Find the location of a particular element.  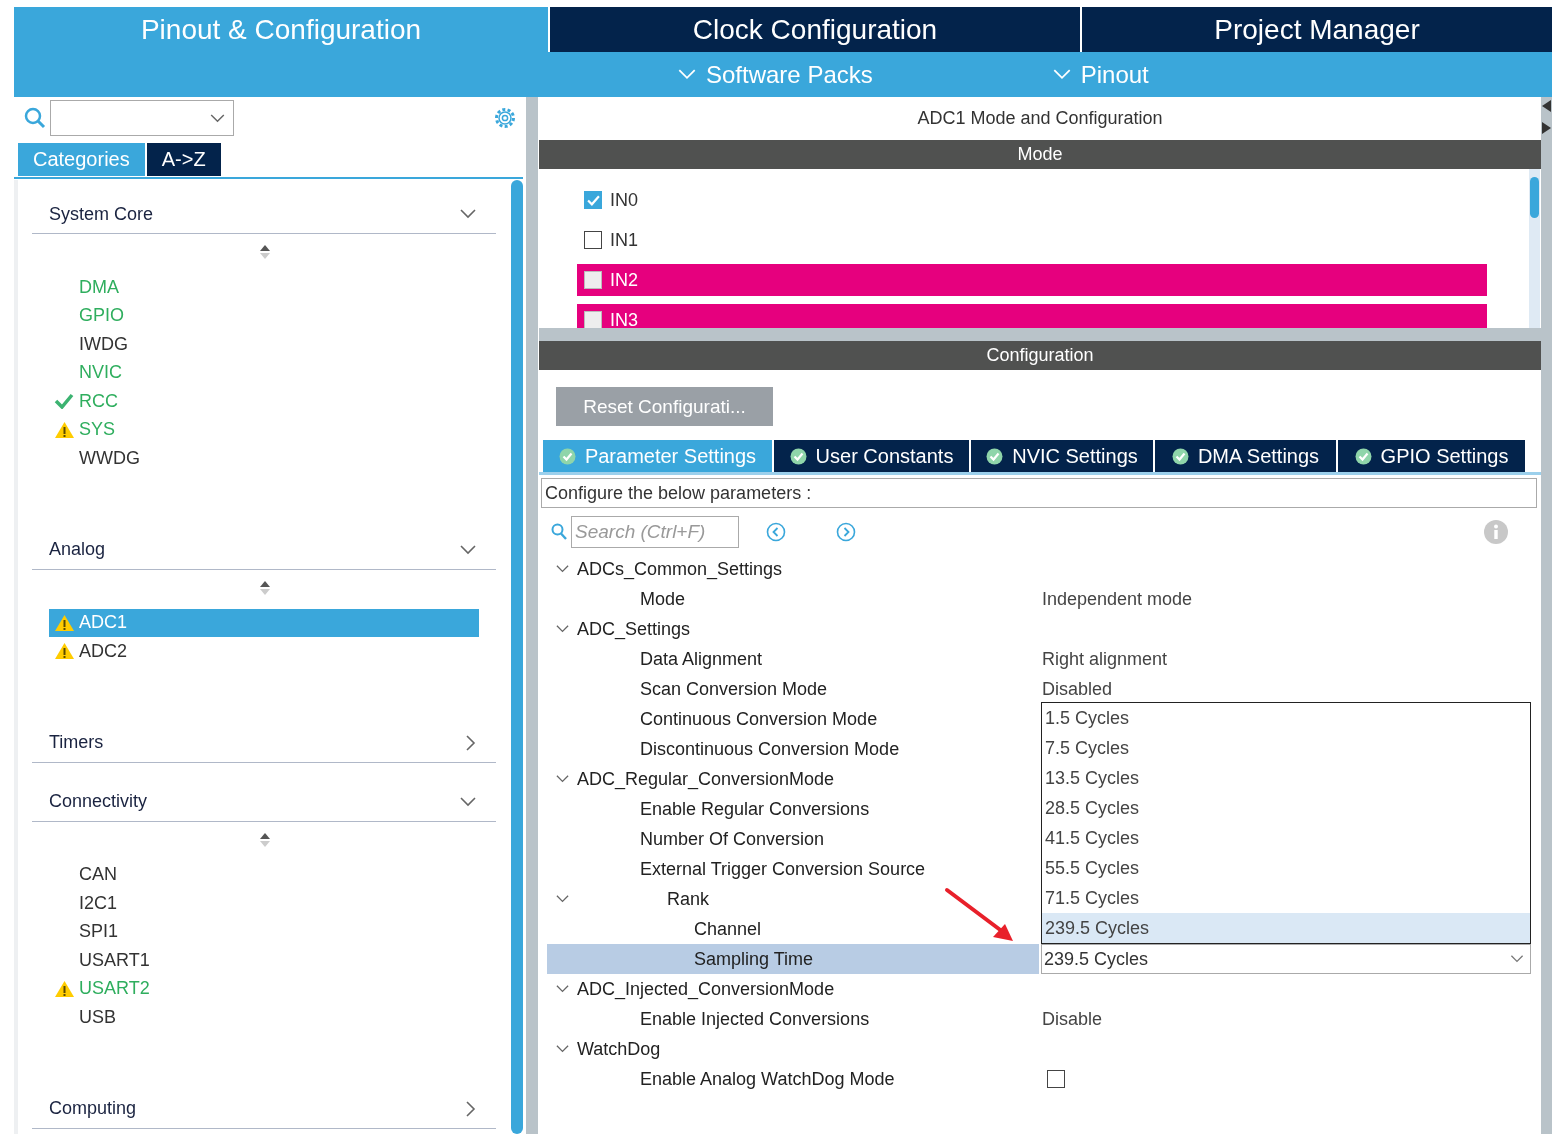

parameter-label: Data Alignment is located at coordinates (793, 659).